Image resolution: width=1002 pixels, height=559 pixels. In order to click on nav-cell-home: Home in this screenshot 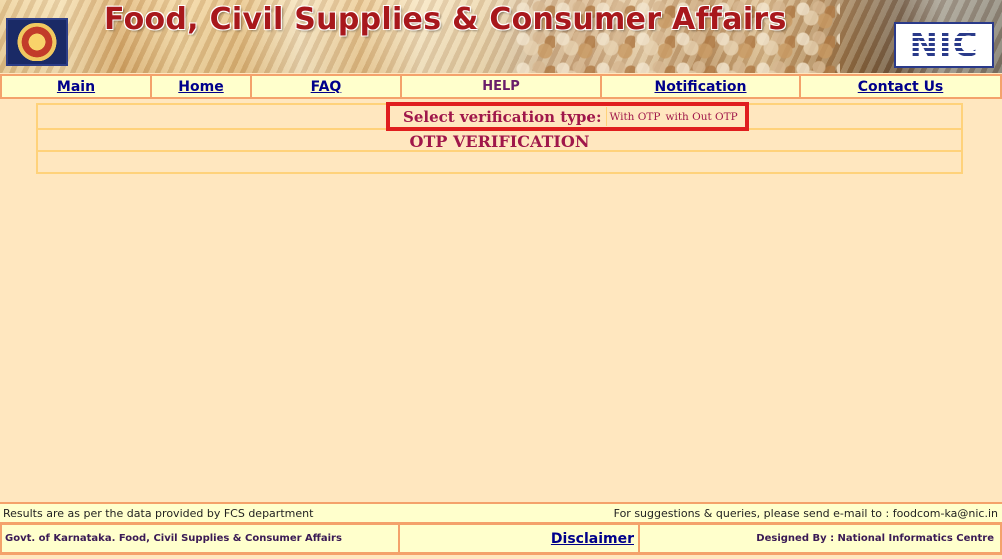, I will do `click(201, 86)`.